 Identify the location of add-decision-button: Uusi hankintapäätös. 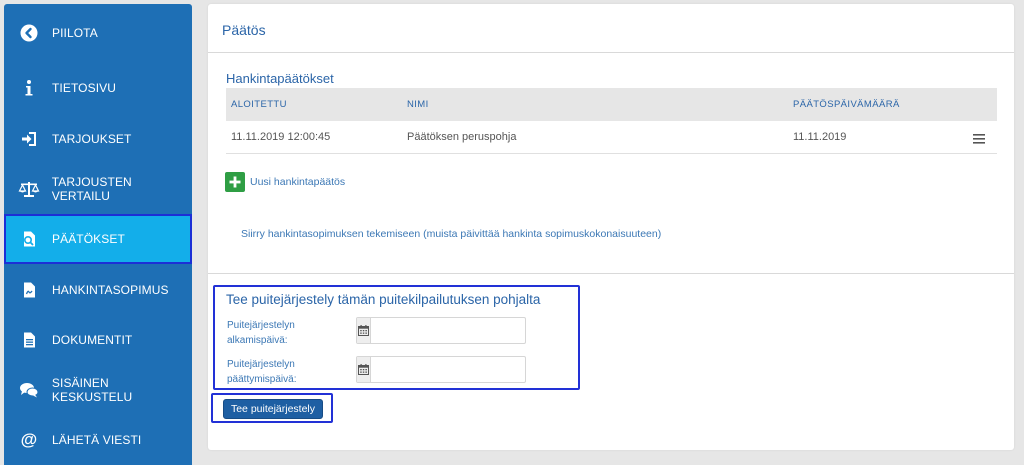
(285, 182).